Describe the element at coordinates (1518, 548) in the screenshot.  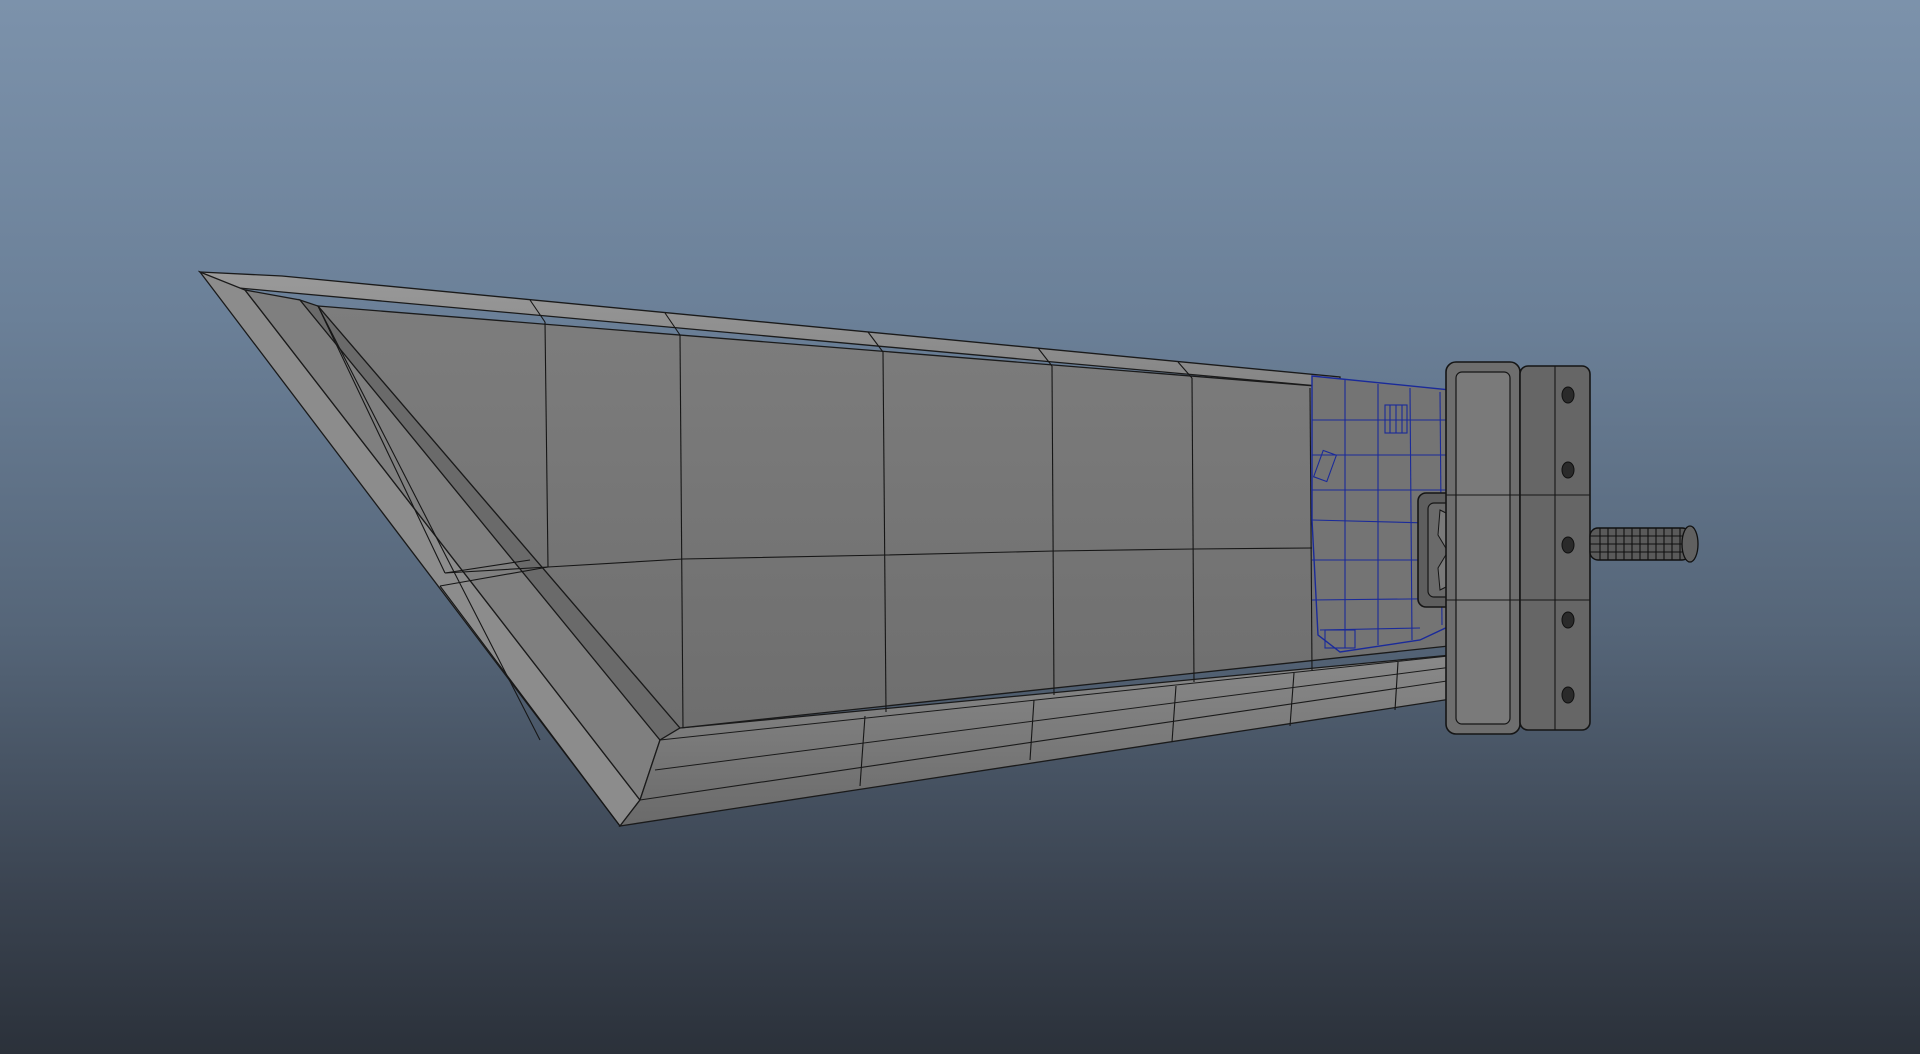
I see `crossguard-plate` at that location.